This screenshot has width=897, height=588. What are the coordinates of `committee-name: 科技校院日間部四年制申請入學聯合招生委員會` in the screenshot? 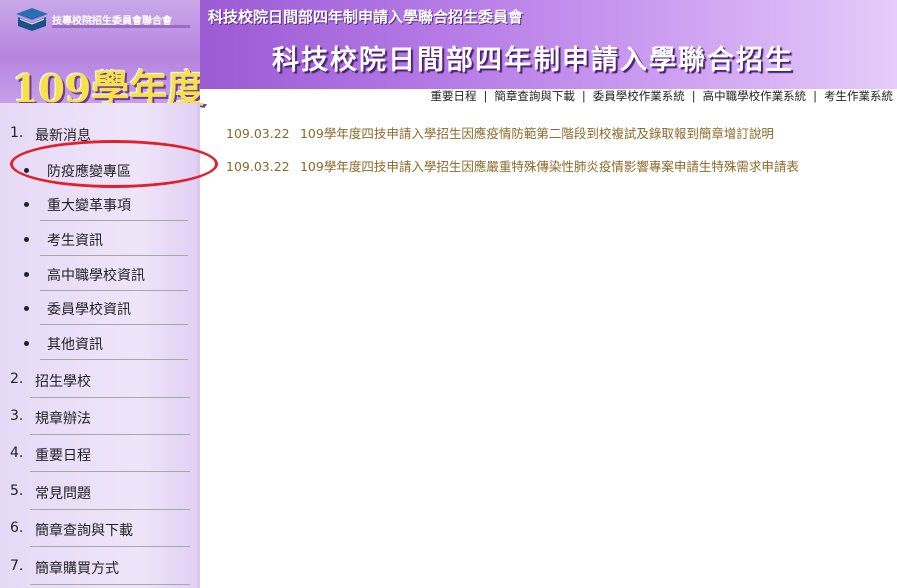 It's located at (366, 17).